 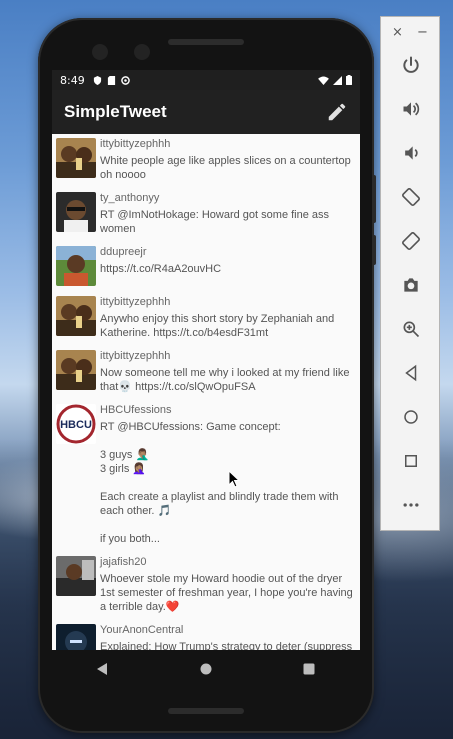 I want to click on panel-close-button: ×, so click(x=397, y=32).